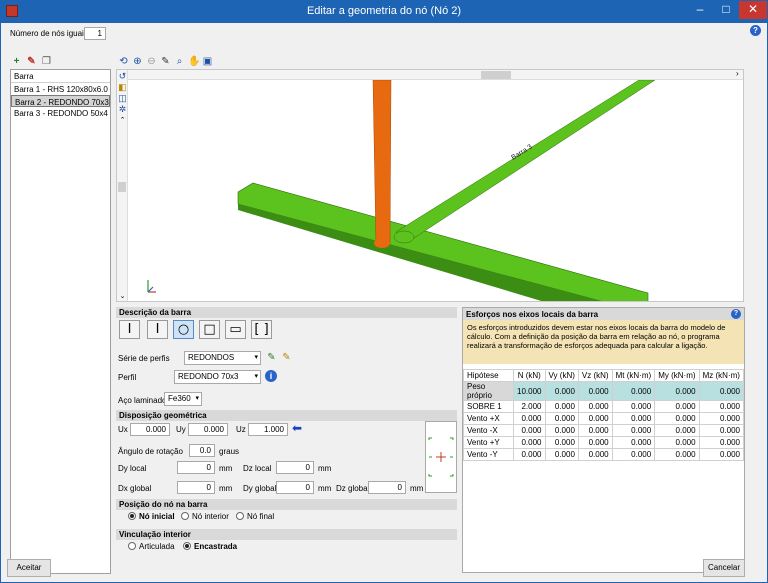  Describe the element at coordinates (29, 568) in the screenshot. I see `accept-button: Aceitar` at that location.